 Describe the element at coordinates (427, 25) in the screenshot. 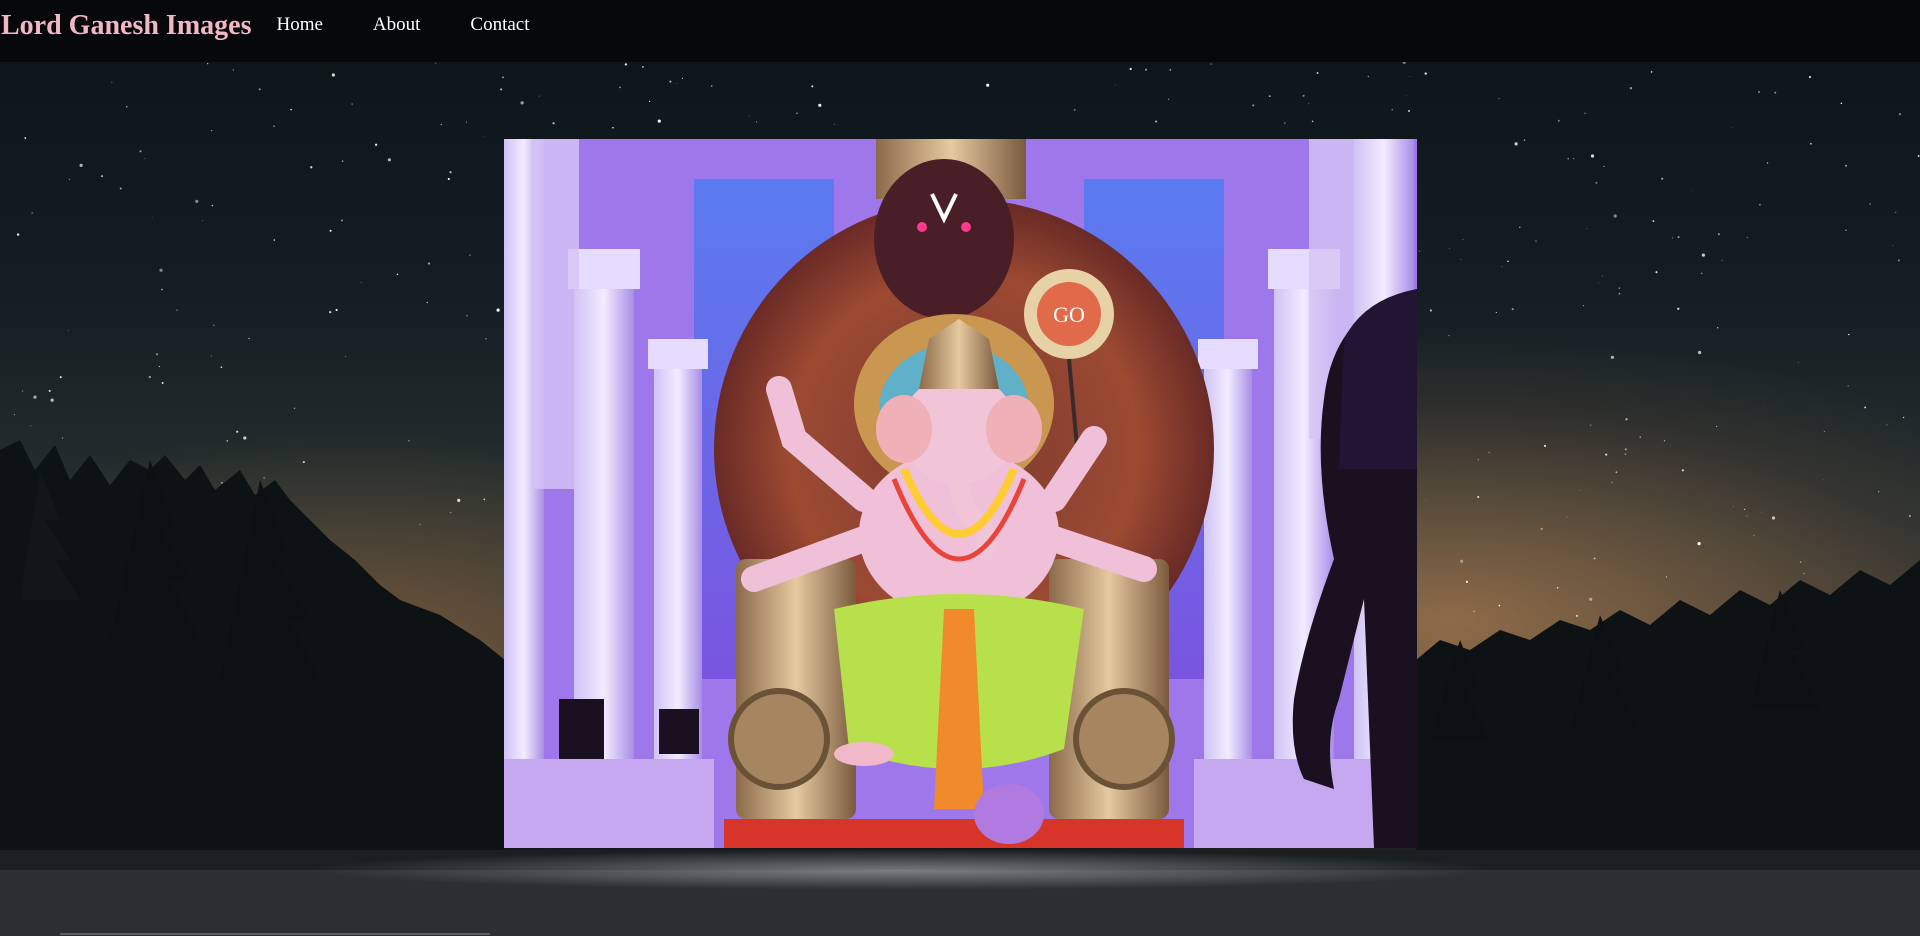

I see `nav-links: Home About Contact` at that location.